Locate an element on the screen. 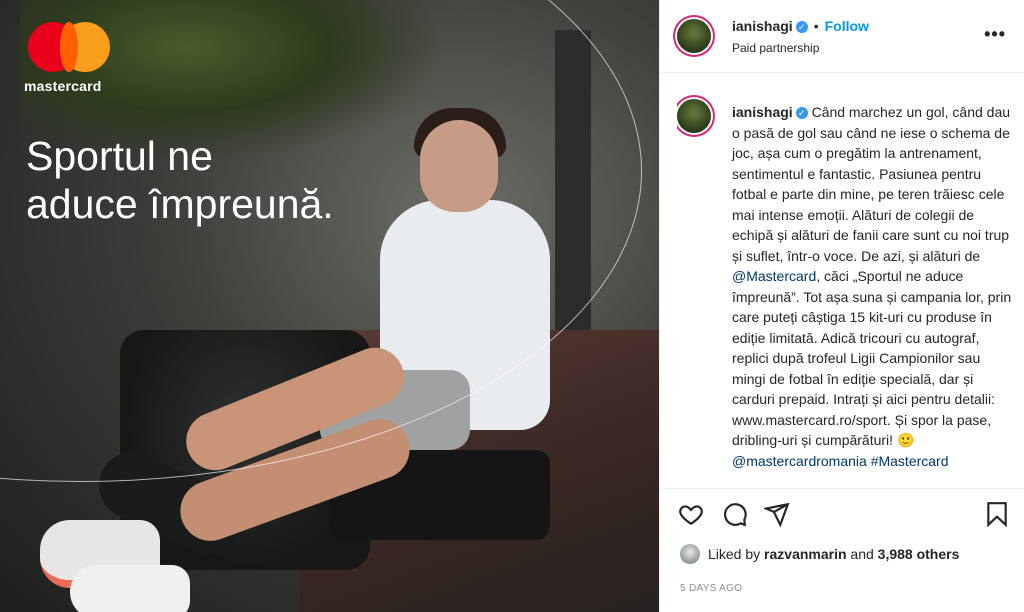 This screenshot has width=1024, height=612. caption-username: ianishagi is located at coordinates (762, 112).